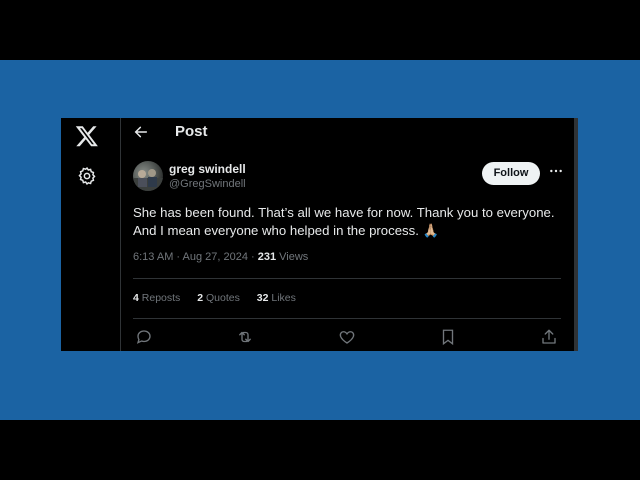 The height and width of the screenshot is (480, 640). I want to click on scrollbar, so click(576, 234).